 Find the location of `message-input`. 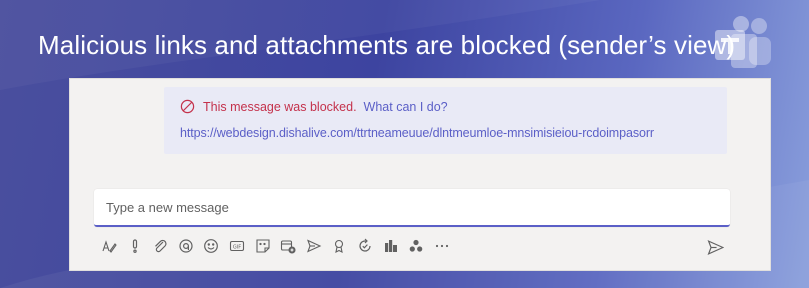

message-input is located at coordinates (412, 207).